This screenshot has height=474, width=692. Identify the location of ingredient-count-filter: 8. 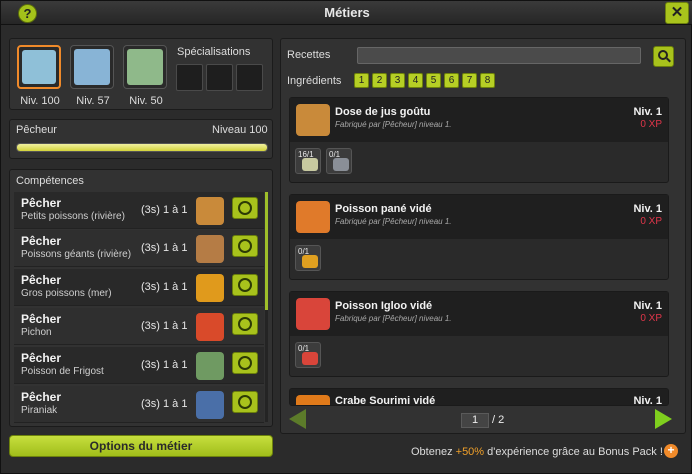
(487, 80).